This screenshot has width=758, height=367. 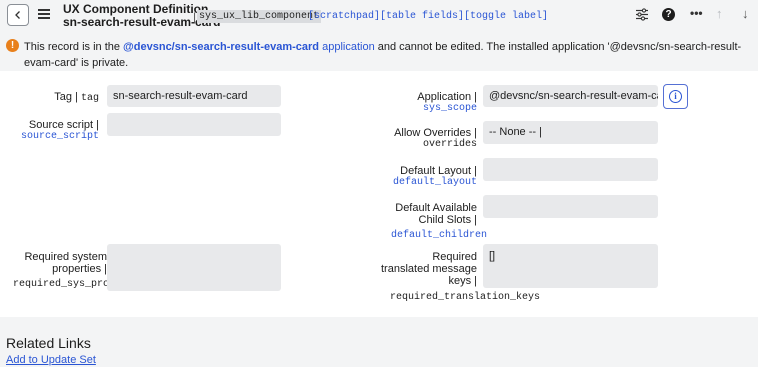 I want to click on warning-icon: !, so click(x=12, y=45).